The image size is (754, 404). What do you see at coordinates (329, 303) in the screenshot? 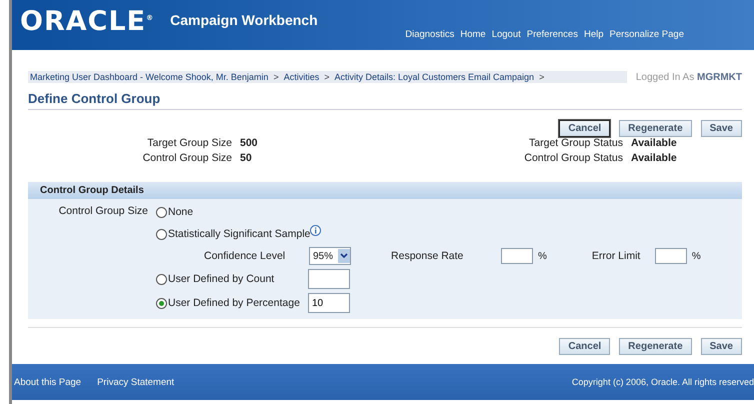
I see `value-field: 10` at bounding box center [329, 303].